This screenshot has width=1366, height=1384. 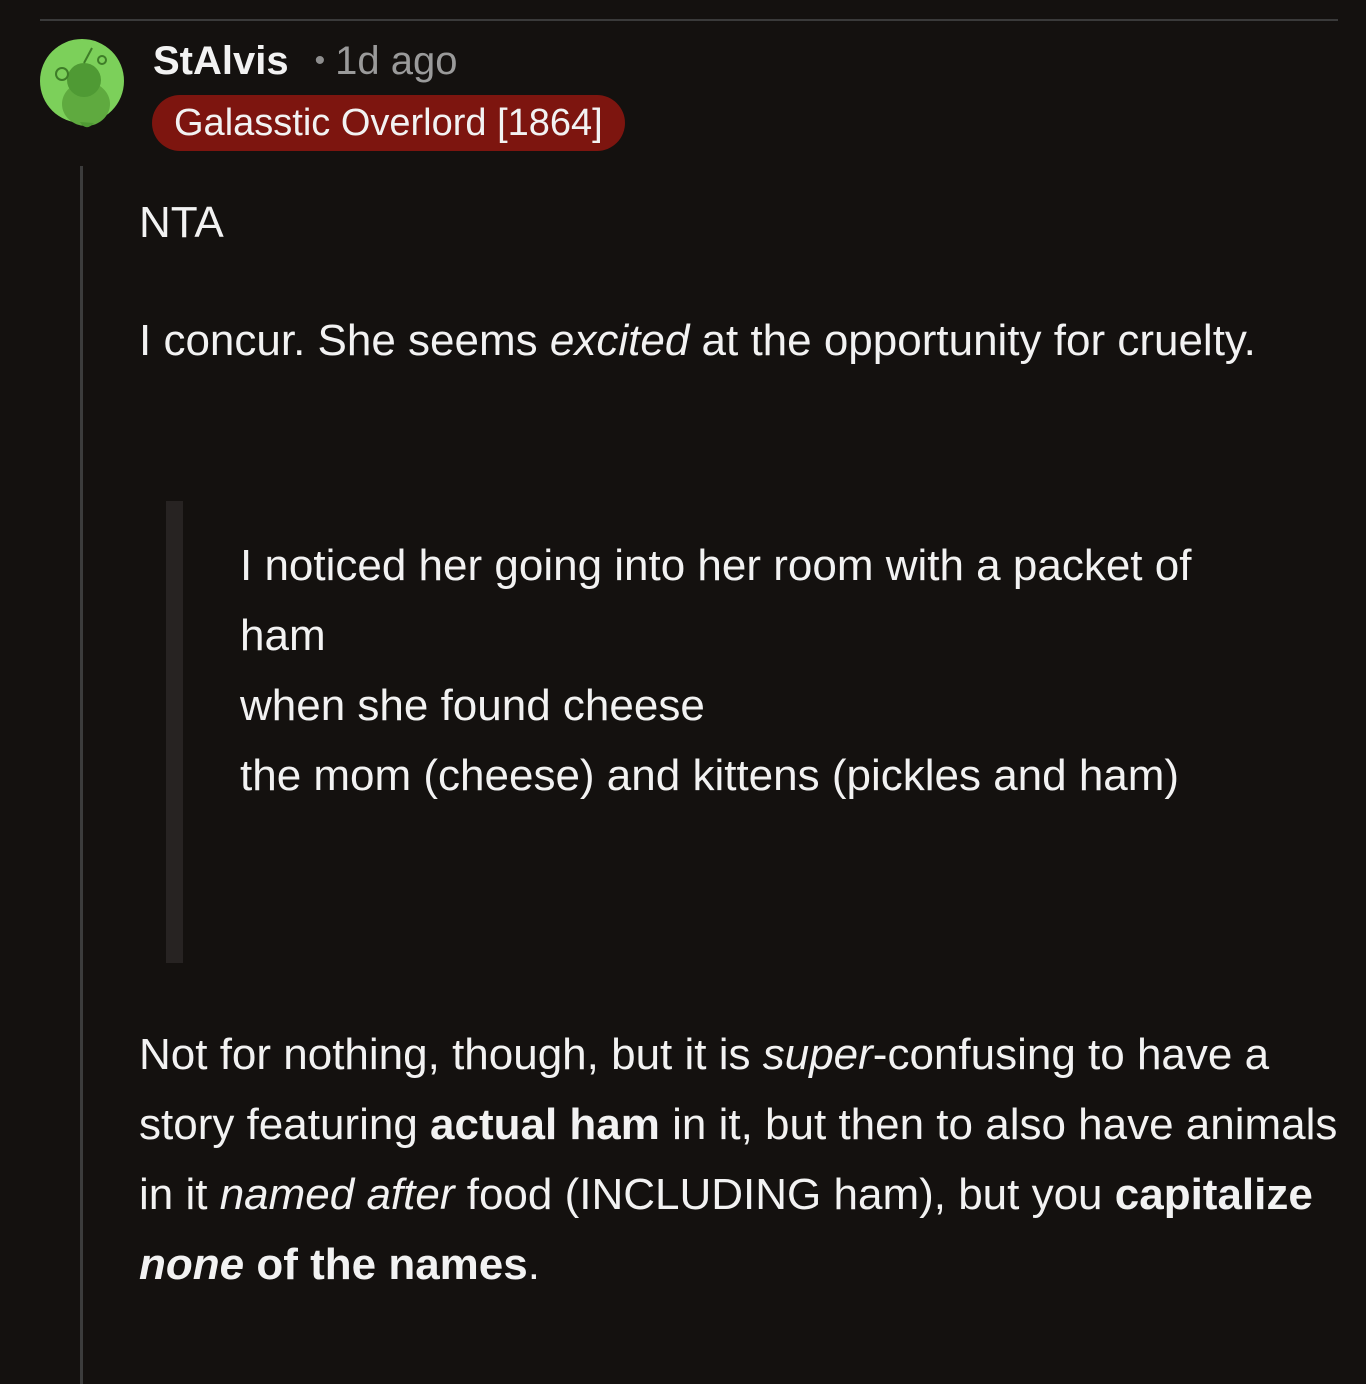 What do you see at coordinates (221, 61) in the screenshot?
I see `username-link: StAlvis` at bounding box center [221, 61].